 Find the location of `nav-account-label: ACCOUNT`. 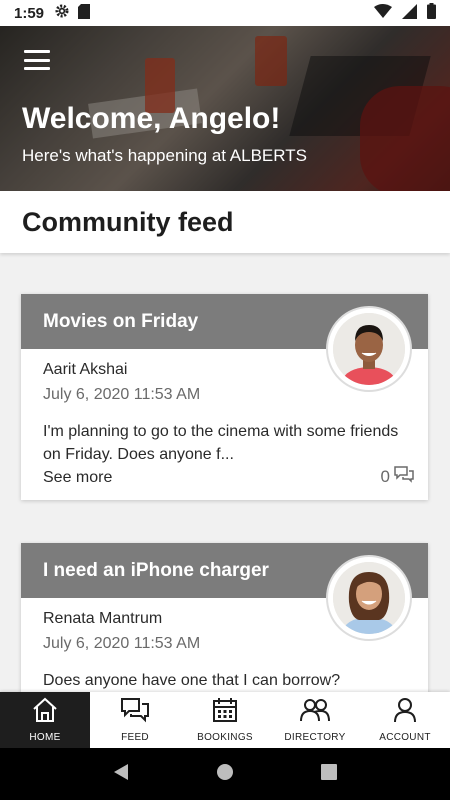

nav-account-label: ACCOUNT is located at coordinates (405, 737).